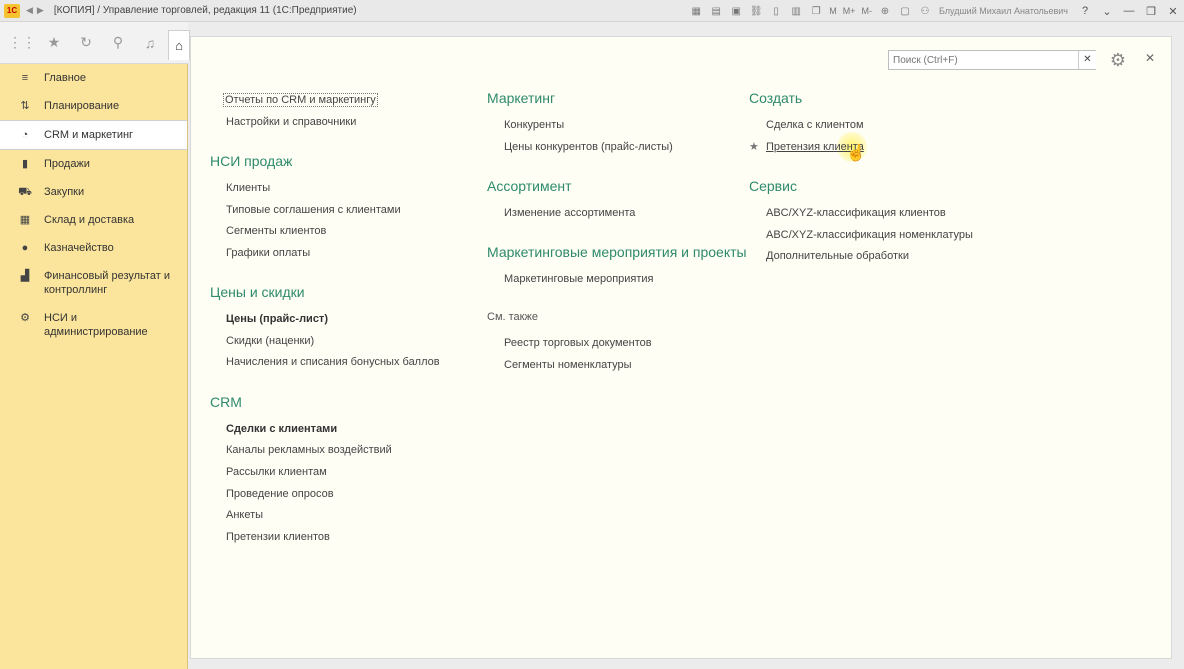 The width and height of the screenshot is (1184, 669). What do you see at coordinates (118, 43) in the screenshot?
I see `search-icon: ⚲` at bounding box center [118, 43].